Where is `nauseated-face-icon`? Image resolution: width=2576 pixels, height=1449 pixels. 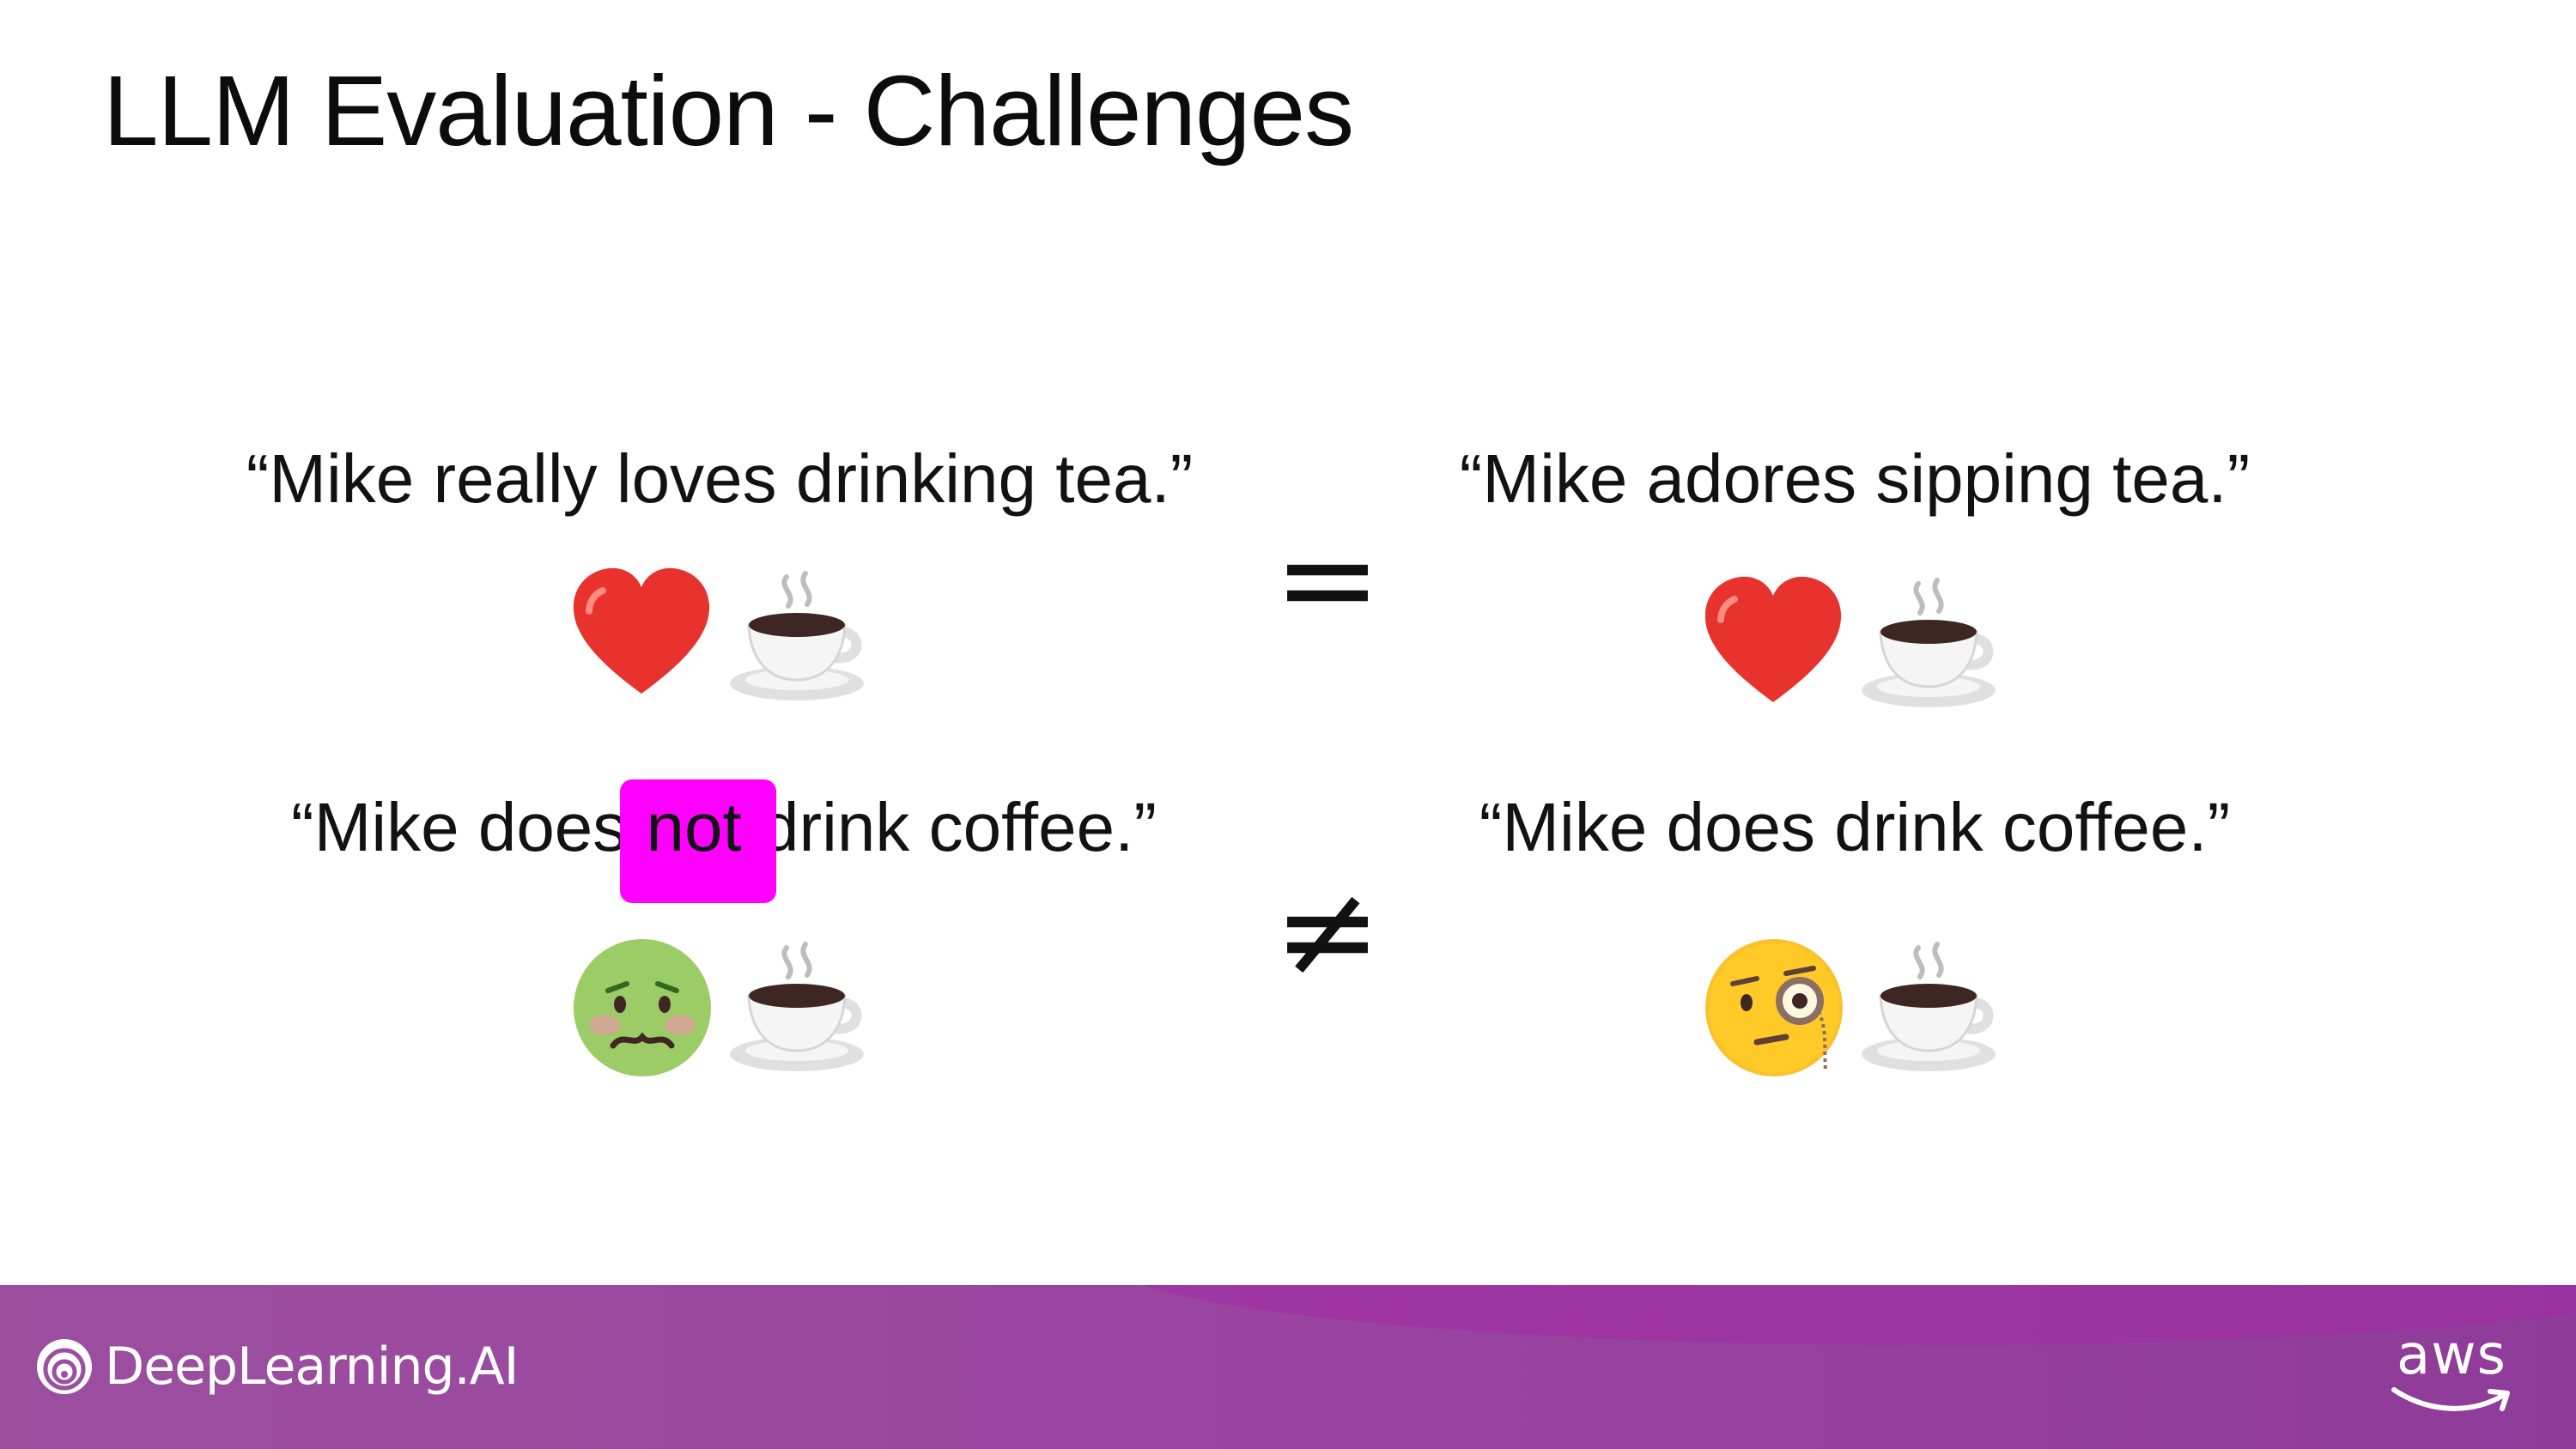 nauseated-face-icon is located at coordinates (642, 1007).